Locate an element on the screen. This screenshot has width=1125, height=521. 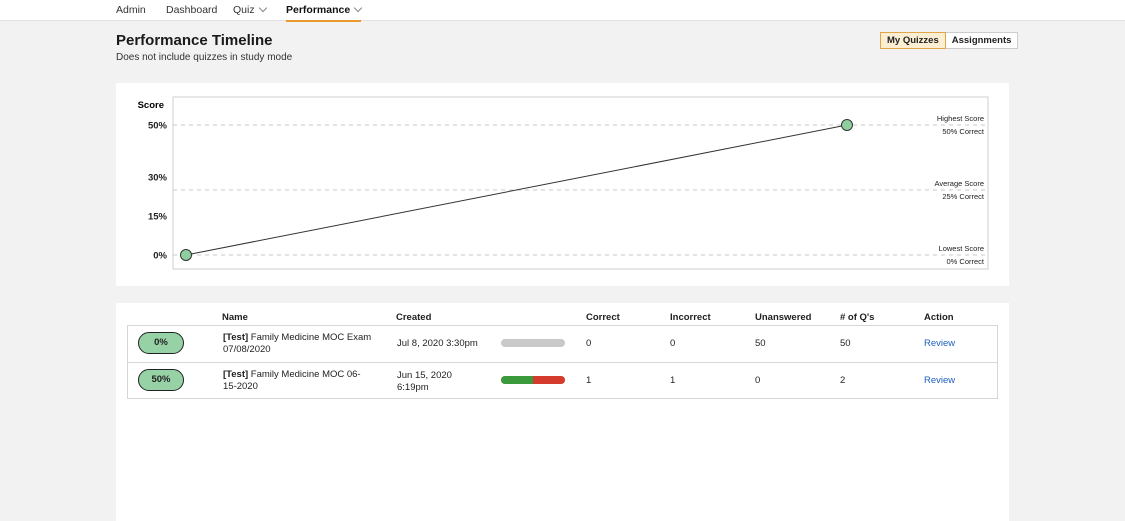
reference-line-detail: 50% Correct is located at coordinates (963, 131).